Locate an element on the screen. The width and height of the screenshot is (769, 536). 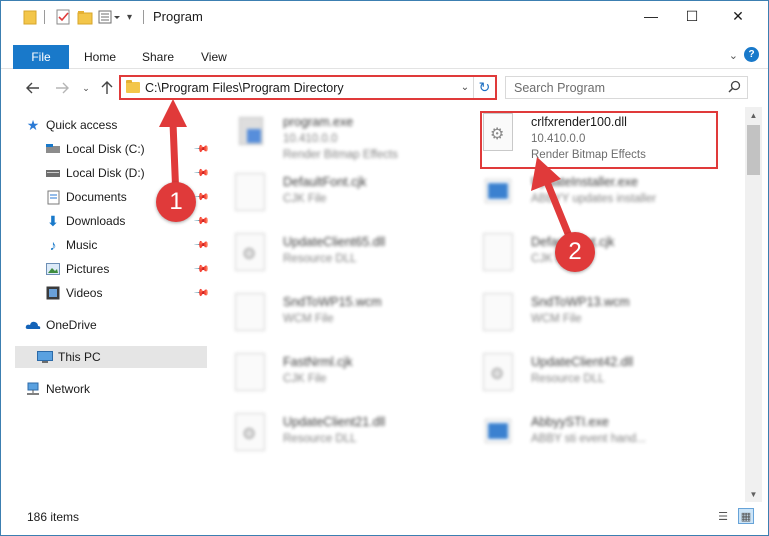
recent-locations-icon: ⌄ is located at coordinates (86, 88).